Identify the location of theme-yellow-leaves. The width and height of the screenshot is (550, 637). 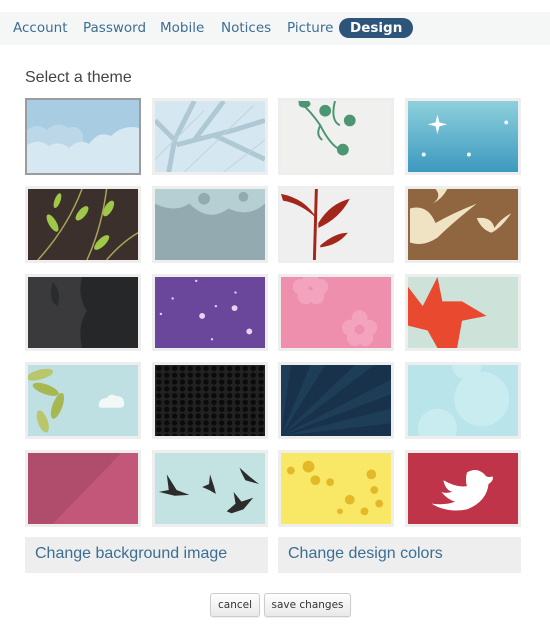
(336, 488).